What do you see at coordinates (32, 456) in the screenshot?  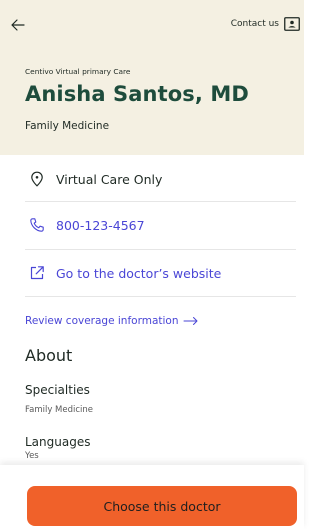 I see `languages-value: Yes` at bounding box center [32, 456].